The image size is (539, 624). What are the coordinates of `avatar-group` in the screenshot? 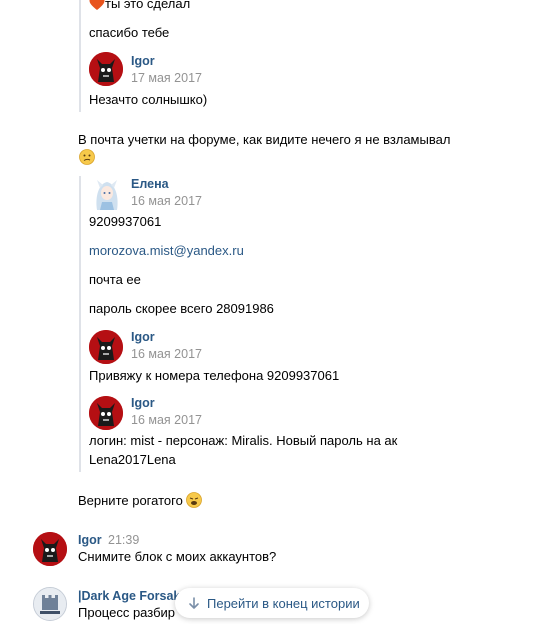 It's located at (50, 604).